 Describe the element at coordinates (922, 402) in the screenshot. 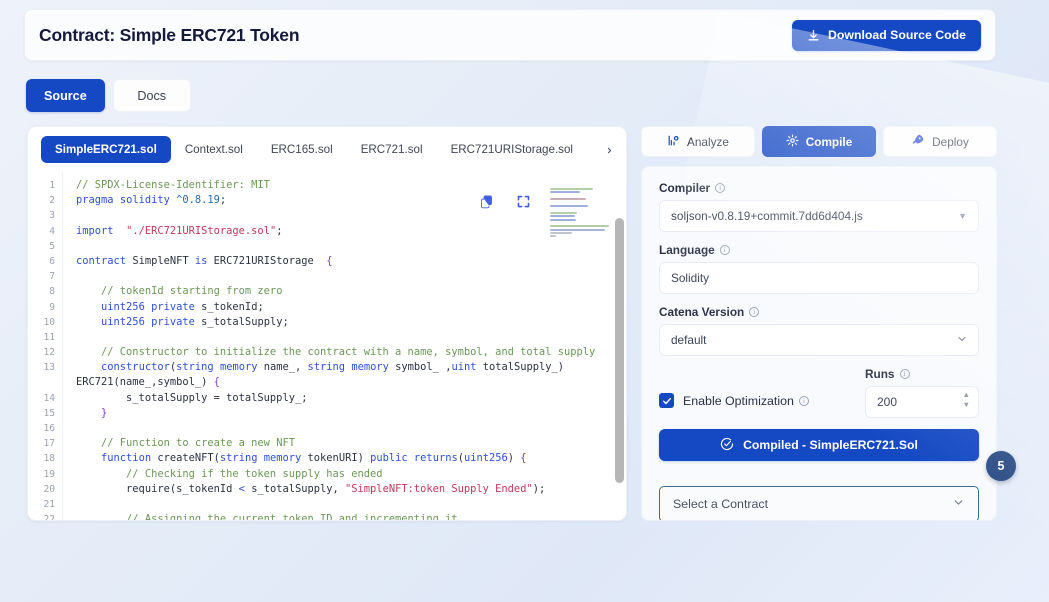

I see `runs-input: 200 ▲ ▼` at that location.